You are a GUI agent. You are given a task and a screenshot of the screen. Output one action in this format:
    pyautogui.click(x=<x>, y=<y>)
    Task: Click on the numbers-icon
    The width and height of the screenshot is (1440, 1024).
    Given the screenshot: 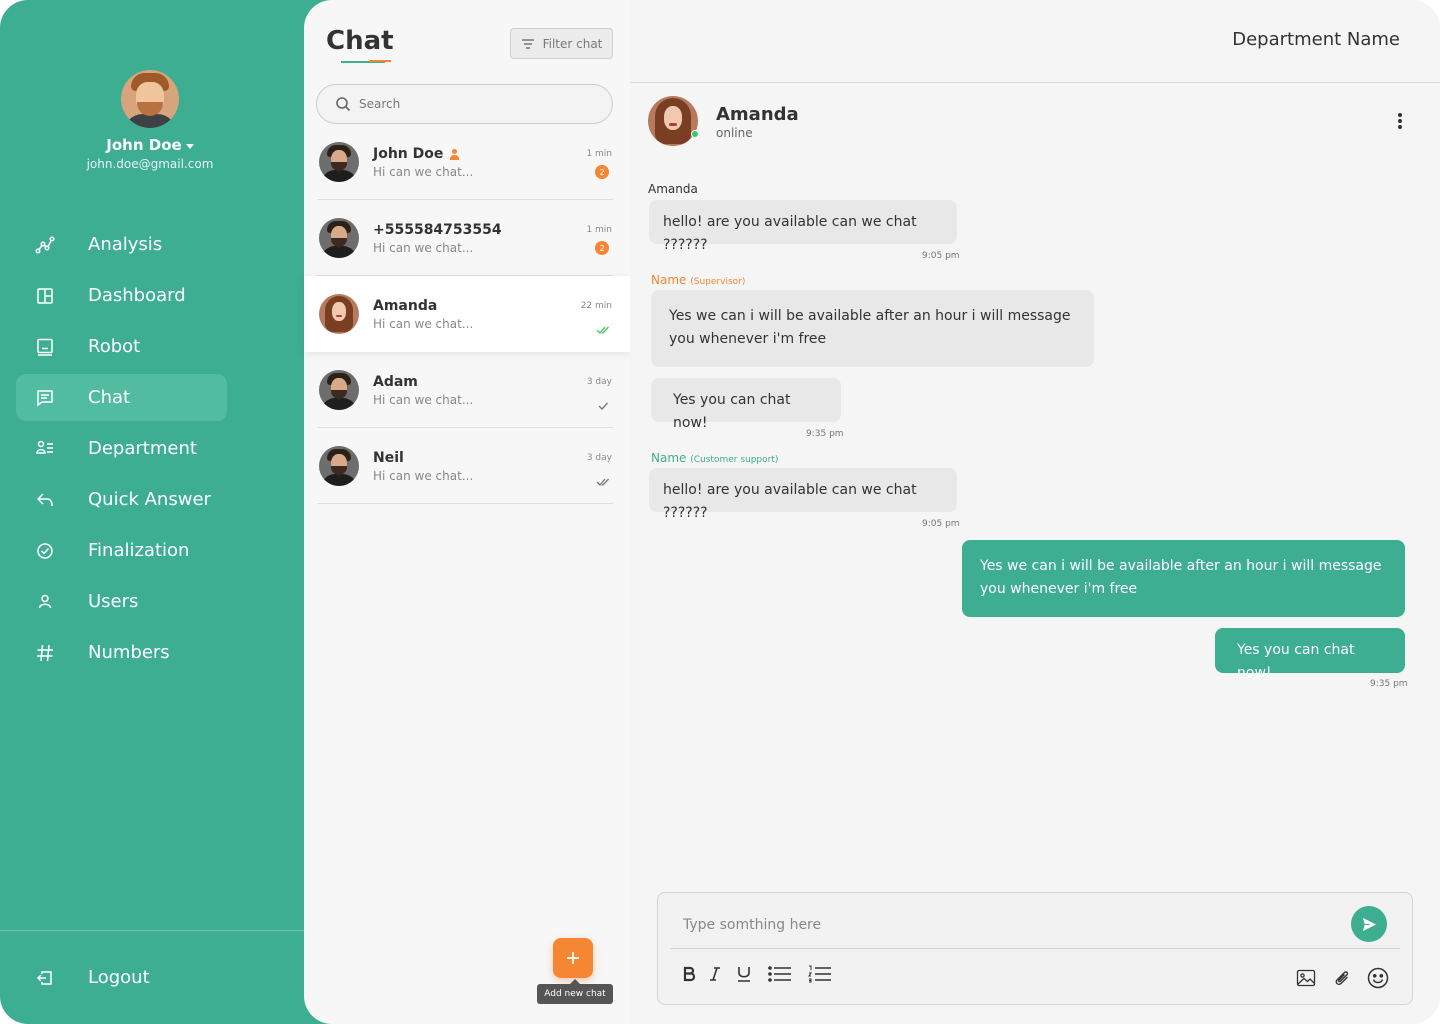 What is the action you would take?
    pyautogui.click(x=45, y=653)
    